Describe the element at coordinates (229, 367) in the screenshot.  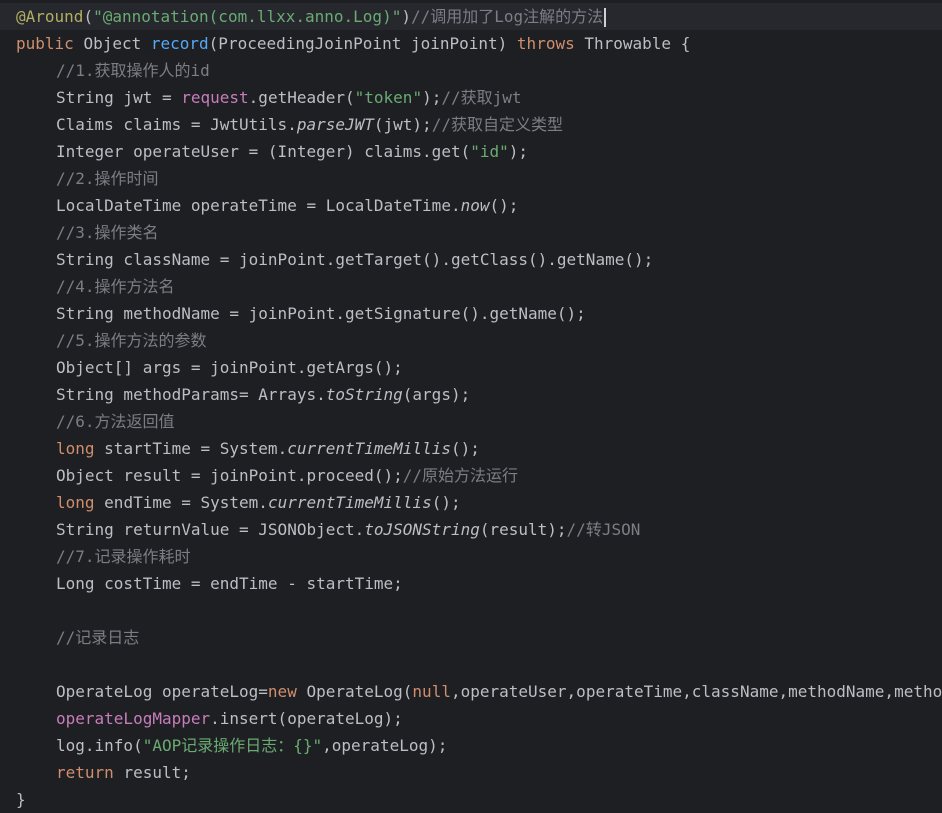
I see `code-token: Object[] args = joinPoint.getArgs();` at that location.